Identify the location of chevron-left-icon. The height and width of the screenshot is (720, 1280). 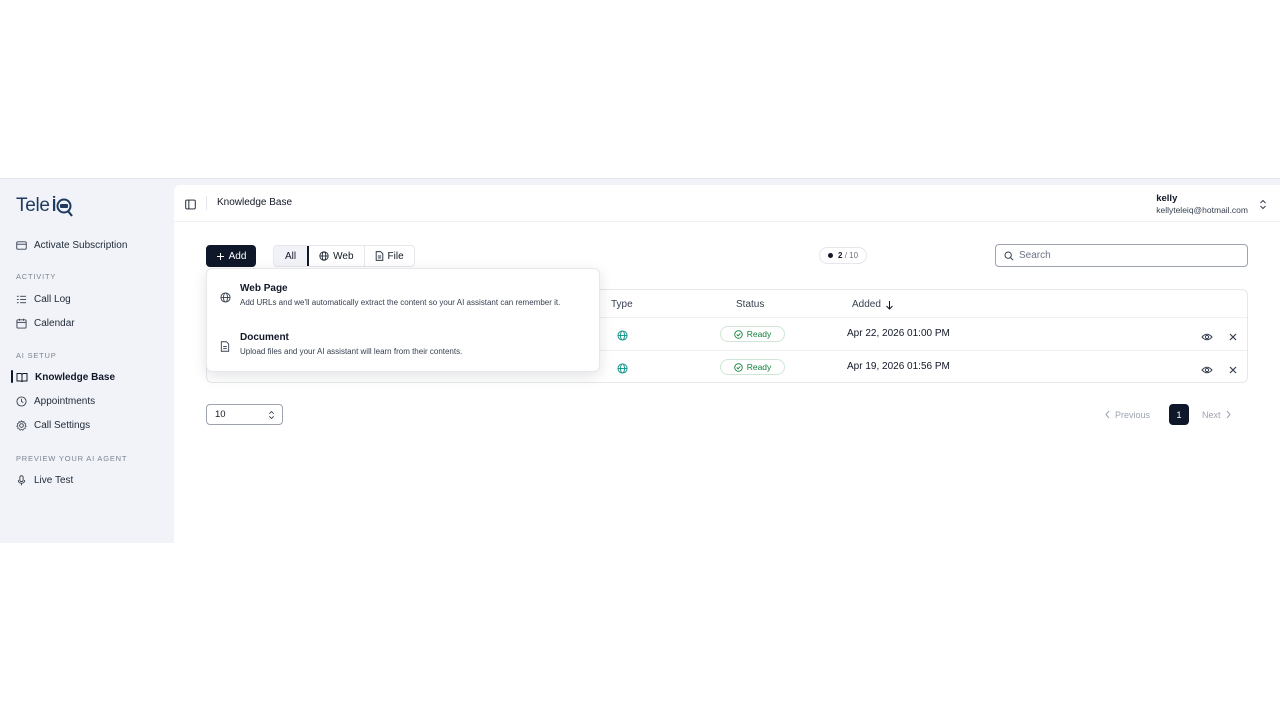
(1107, 414).